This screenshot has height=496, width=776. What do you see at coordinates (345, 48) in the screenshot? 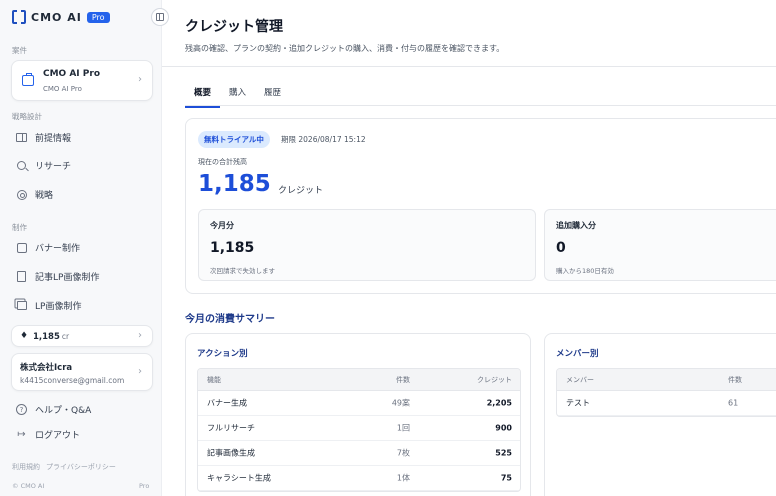
I see `page-description: 残高の確認、プランの契約・追加クレジットの購入、消費・付与の履歴を確認できます。` at bounding box center [345, 48].